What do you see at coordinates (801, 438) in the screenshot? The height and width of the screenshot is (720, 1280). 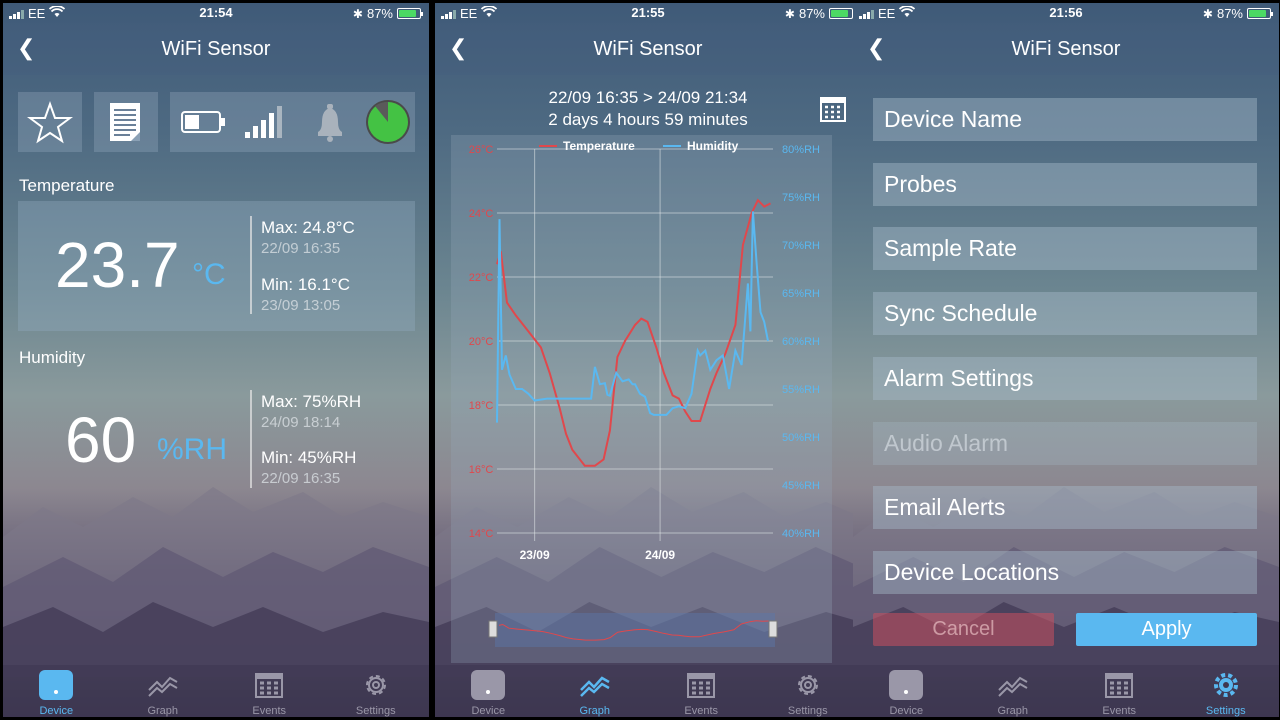 I see `y-right-tick-label: 50%RH` at bounding box center [801, 438].